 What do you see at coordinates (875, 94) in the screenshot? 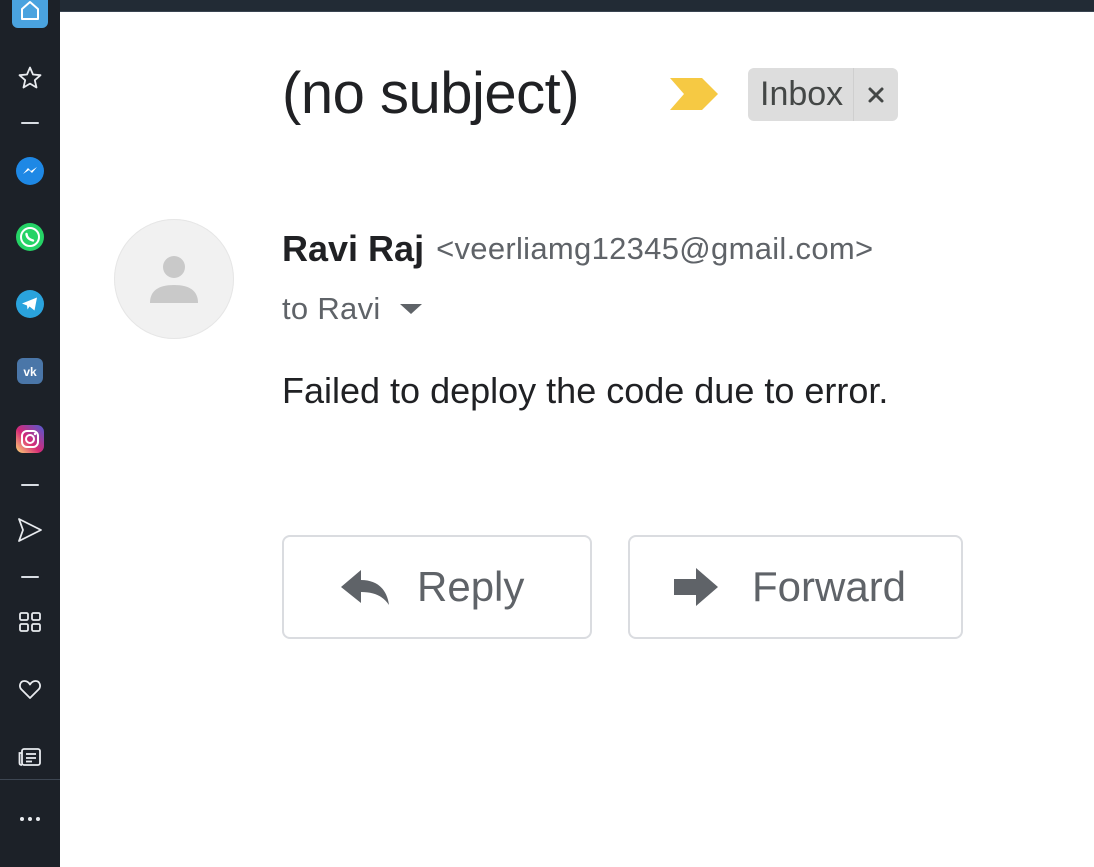
I see `remove-label-icon` at bounding box center [875, 94].